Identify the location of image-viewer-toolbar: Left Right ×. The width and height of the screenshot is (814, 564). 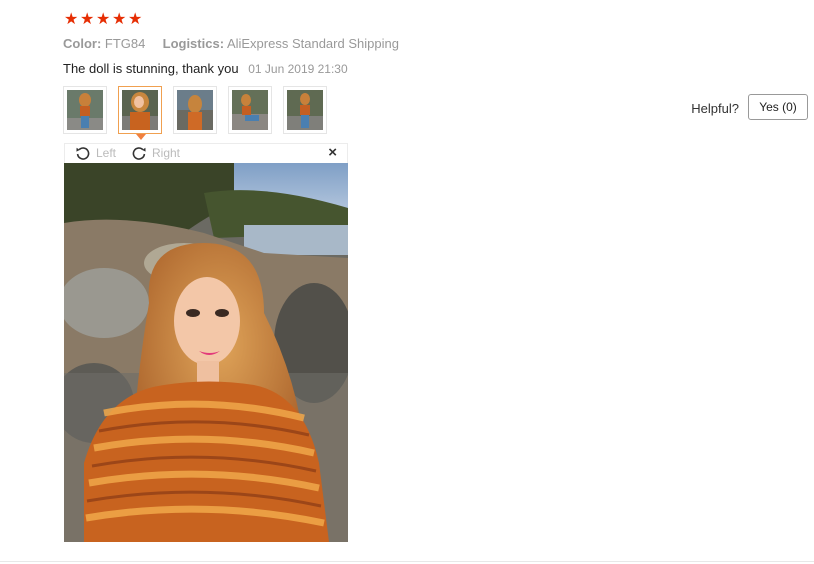
(206, 153).